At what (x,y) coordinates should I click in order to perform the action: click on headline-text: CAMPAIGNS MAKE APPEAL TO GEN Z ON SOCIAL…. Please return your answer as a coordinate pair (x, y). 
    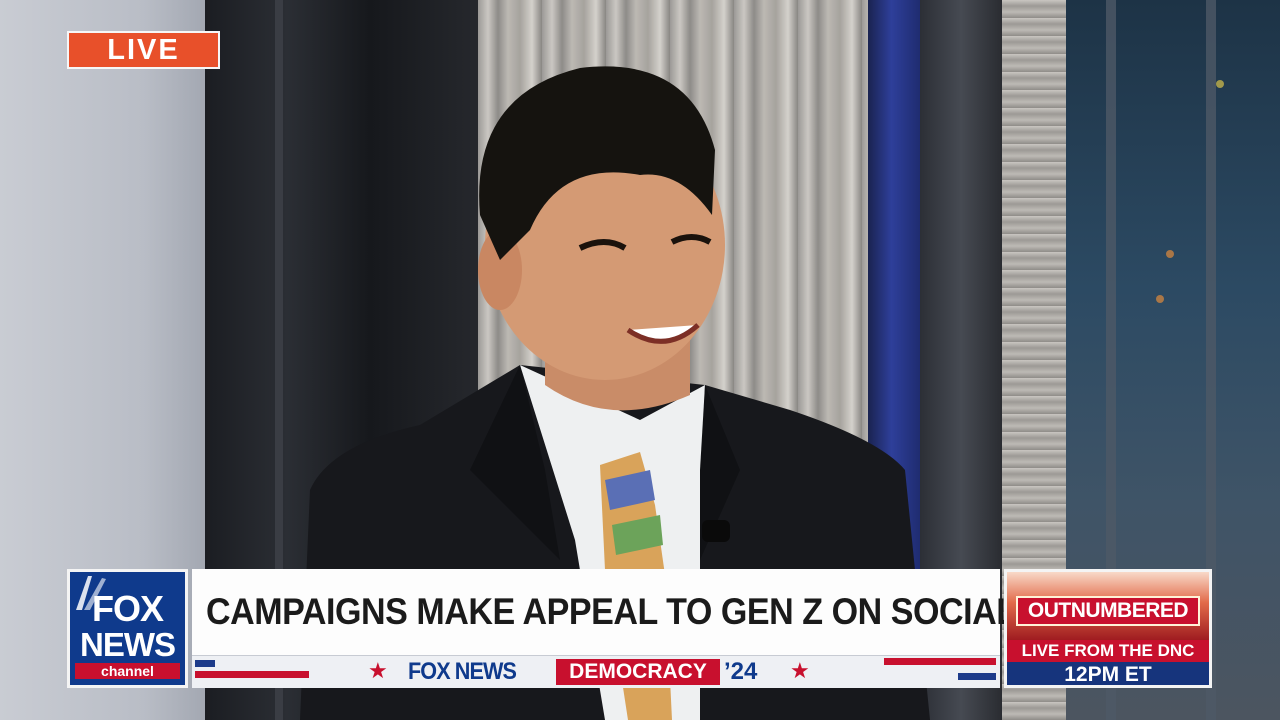
    Looking at the image, I should click on (669, 611).